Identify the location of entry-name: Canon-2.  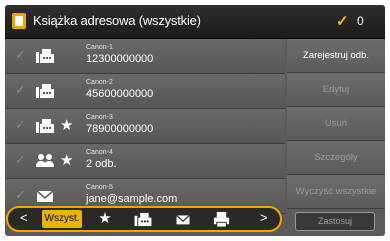
(99, 82).